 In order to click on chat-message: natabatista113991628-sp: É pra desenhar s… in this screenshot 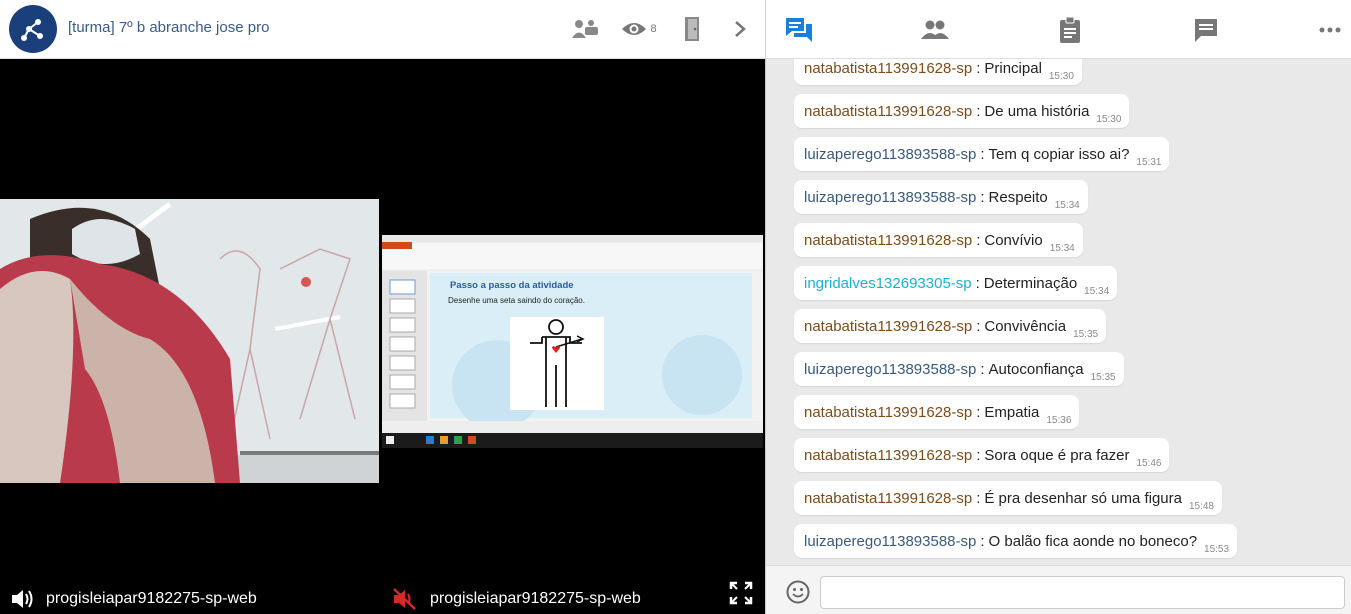, I will do `click(1008, 498)`.